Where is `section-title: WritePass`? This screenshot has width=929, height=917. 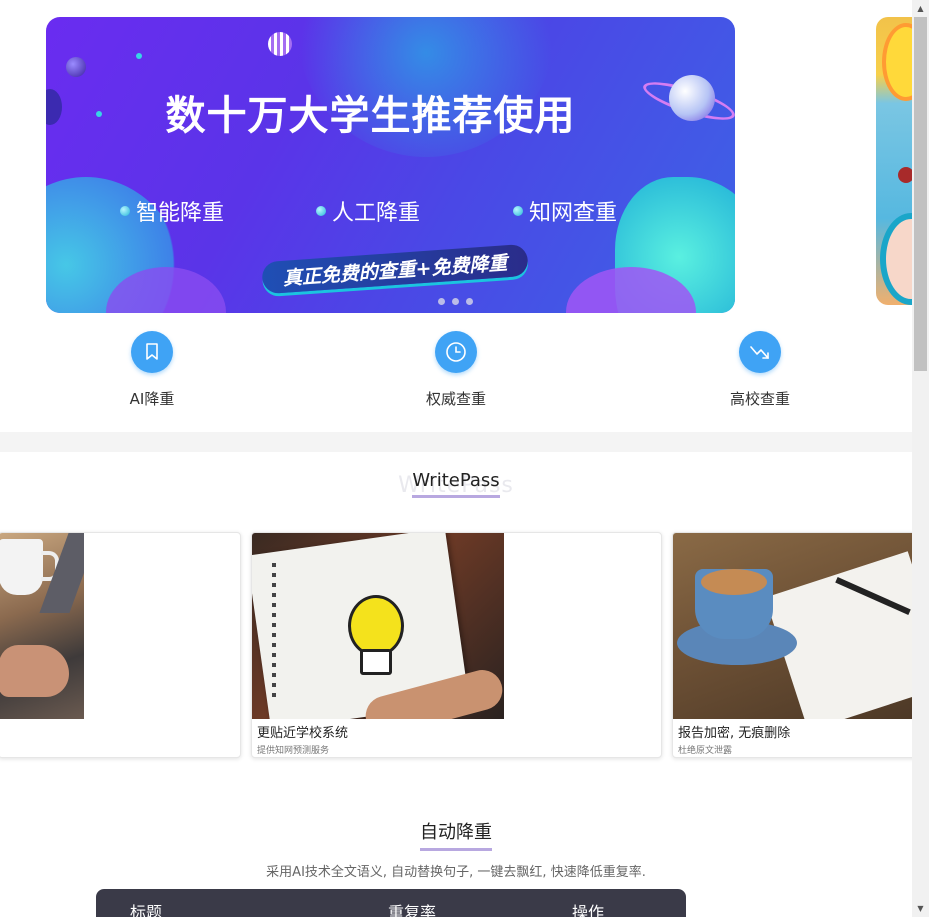
section-title: WritePass is located at coordinates (456, 484).